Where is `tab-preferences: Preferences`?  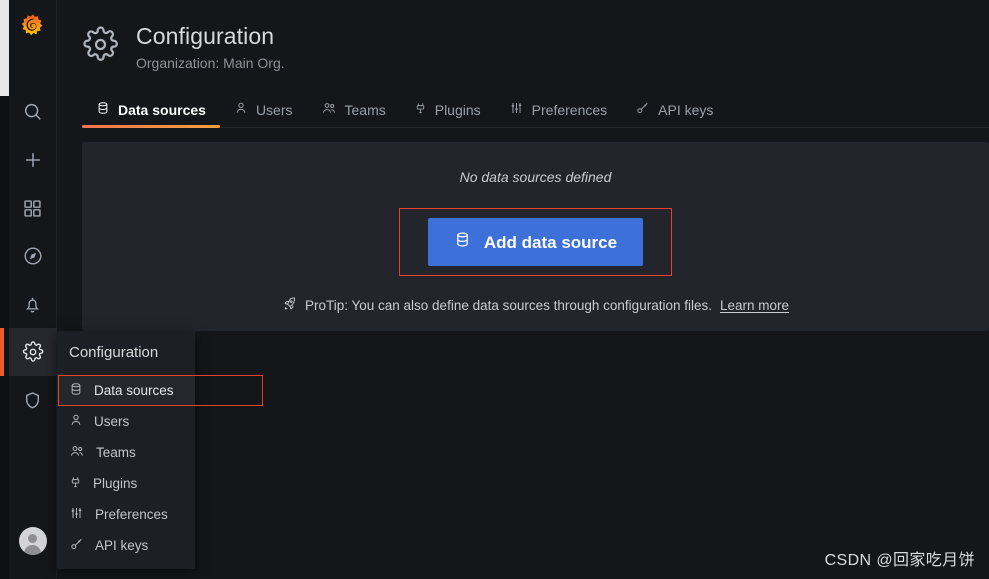 tab-preferences: Preferences is located at coordinates (558, 111).